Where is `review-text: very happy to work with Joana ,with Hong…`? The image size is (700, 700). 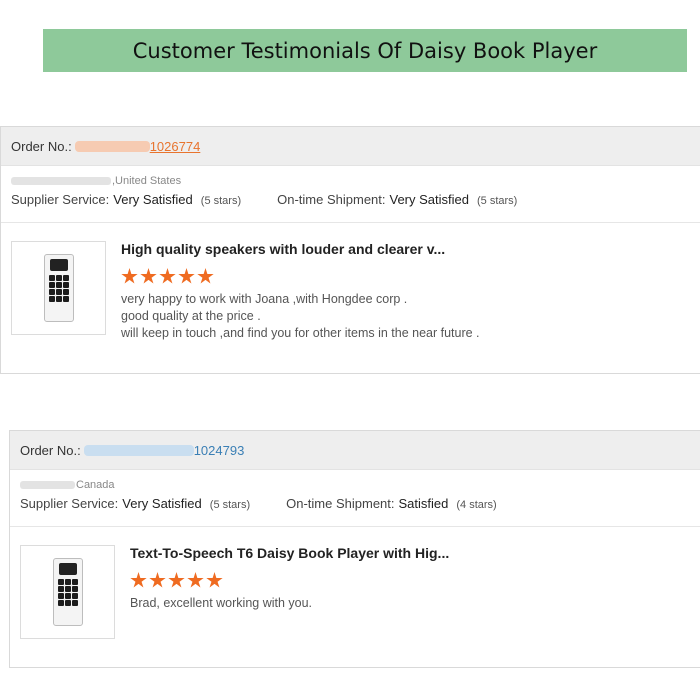
review-text: very happy to work with Joana ,with Hong… is located at coordinates (300, 316).